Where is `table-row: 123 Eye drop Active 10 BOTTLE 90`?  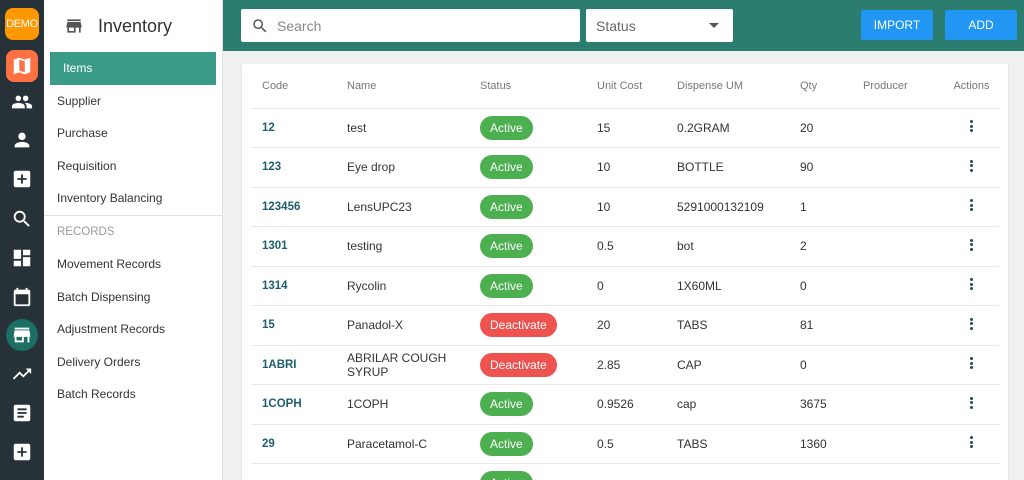
table-row: 123 Eye drop Active 10 BOTTLE 90 is located at coordinates (625, 167).